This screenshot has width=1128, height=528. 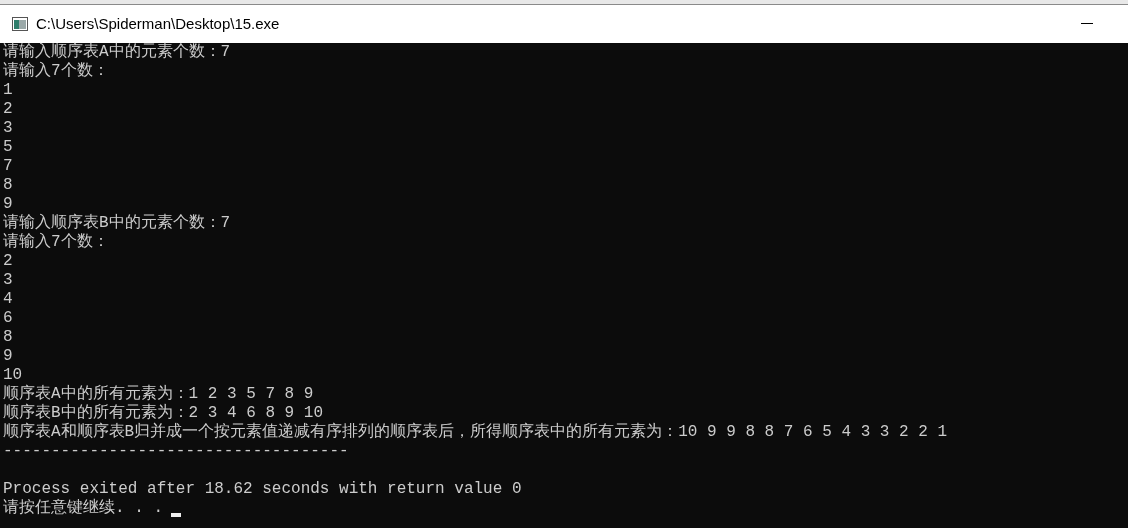 I want to click on console-line: 请按任意键继续. . ., so click(x=83, y=508).